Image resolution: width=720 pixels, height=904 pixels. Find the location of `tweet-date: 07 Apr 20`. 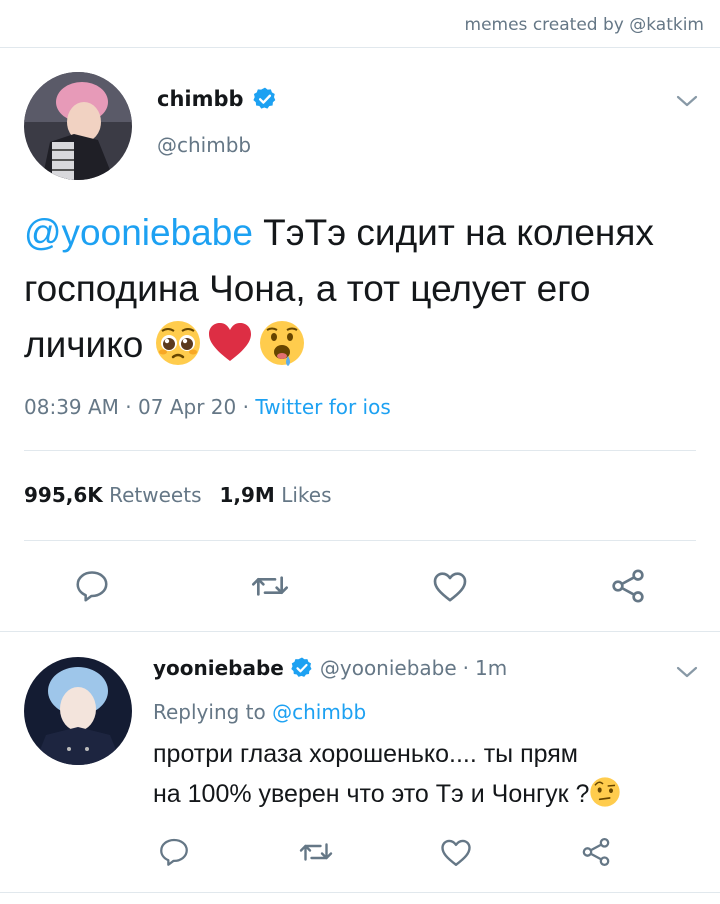

tweet-date: 07 Apr 20 is located at coordinates (187, 407).